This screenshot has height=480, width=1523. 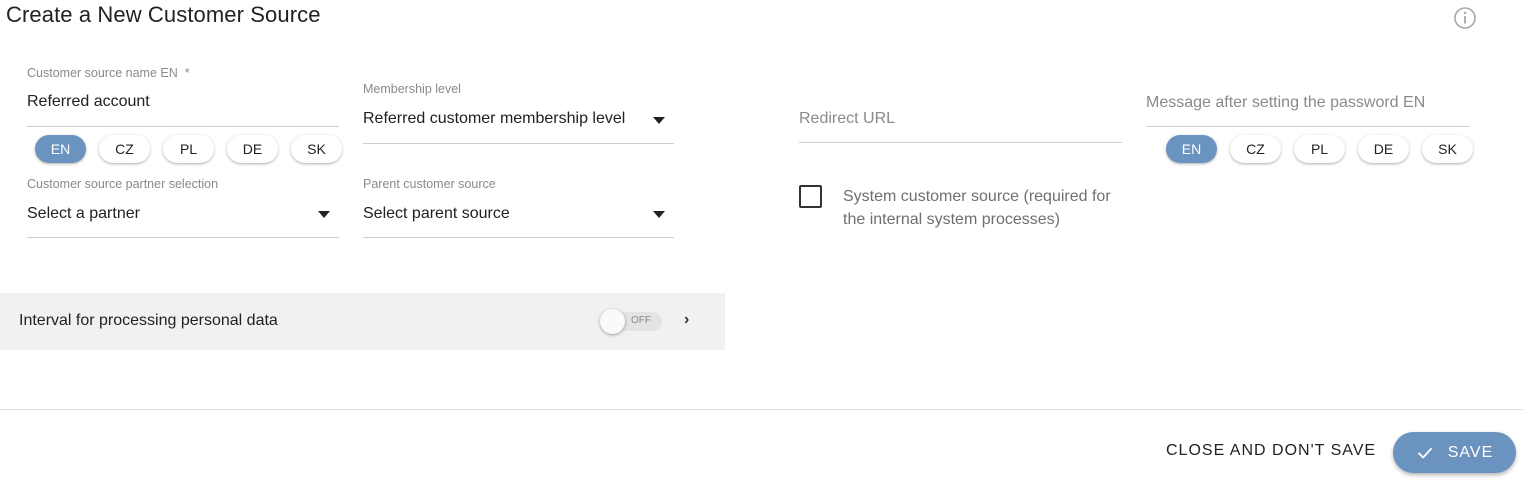 What do you see at coordinates (83, 214) in the screenshot?
I see `partner-select: Select a partner` at bounding box center [83, 214].